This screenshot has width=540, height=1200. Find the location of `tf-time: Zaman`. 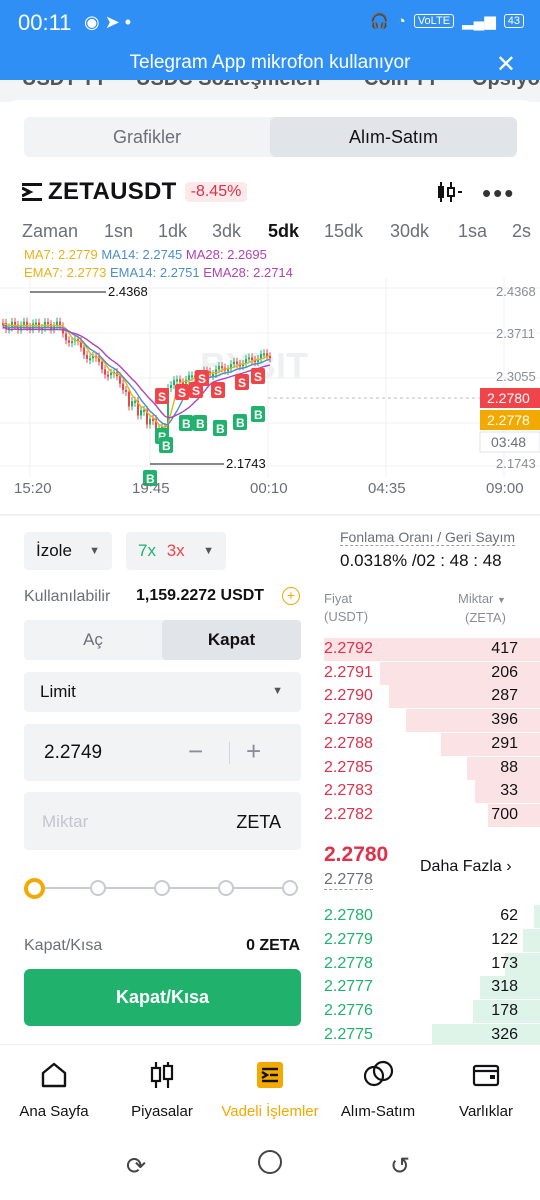

tf-time: Zaman is located at coordinates (50, 231).